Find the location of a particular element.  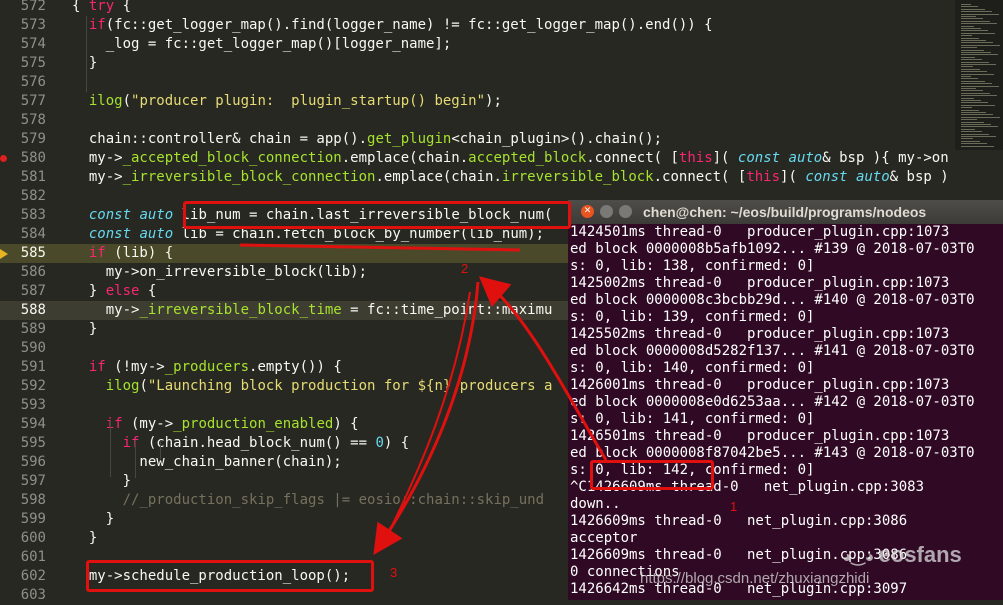

wechat-icon: ◕‿◕ is located at coordinates (860, 557).